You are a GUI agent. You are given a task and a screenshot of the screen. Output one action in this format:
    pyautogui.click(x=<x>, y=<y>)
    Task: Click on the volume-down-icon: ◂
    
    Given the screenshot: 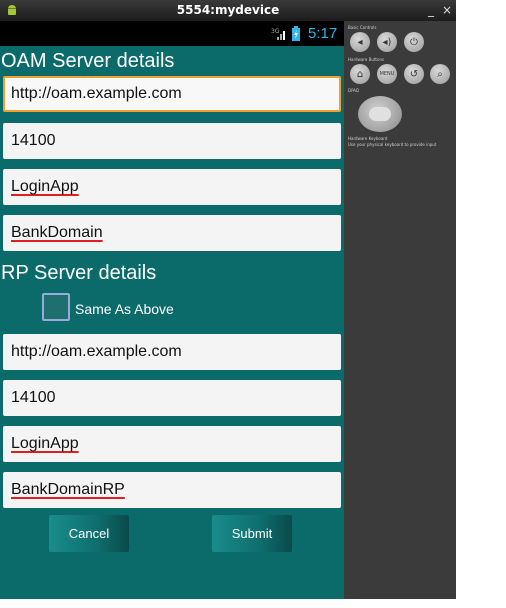 What is the action you would take?
    pyautogui.click(x=360, y=42)
    